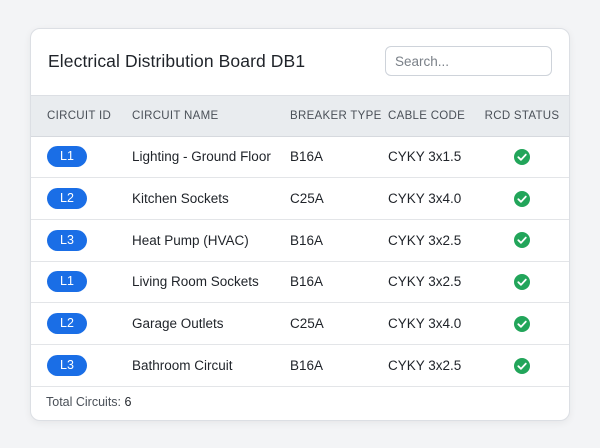 The image size is (600, 448). I want to click on table-row: L3 Heat Pump (HVAC) B16A CYKY 3x2.5, so click(300, 240).